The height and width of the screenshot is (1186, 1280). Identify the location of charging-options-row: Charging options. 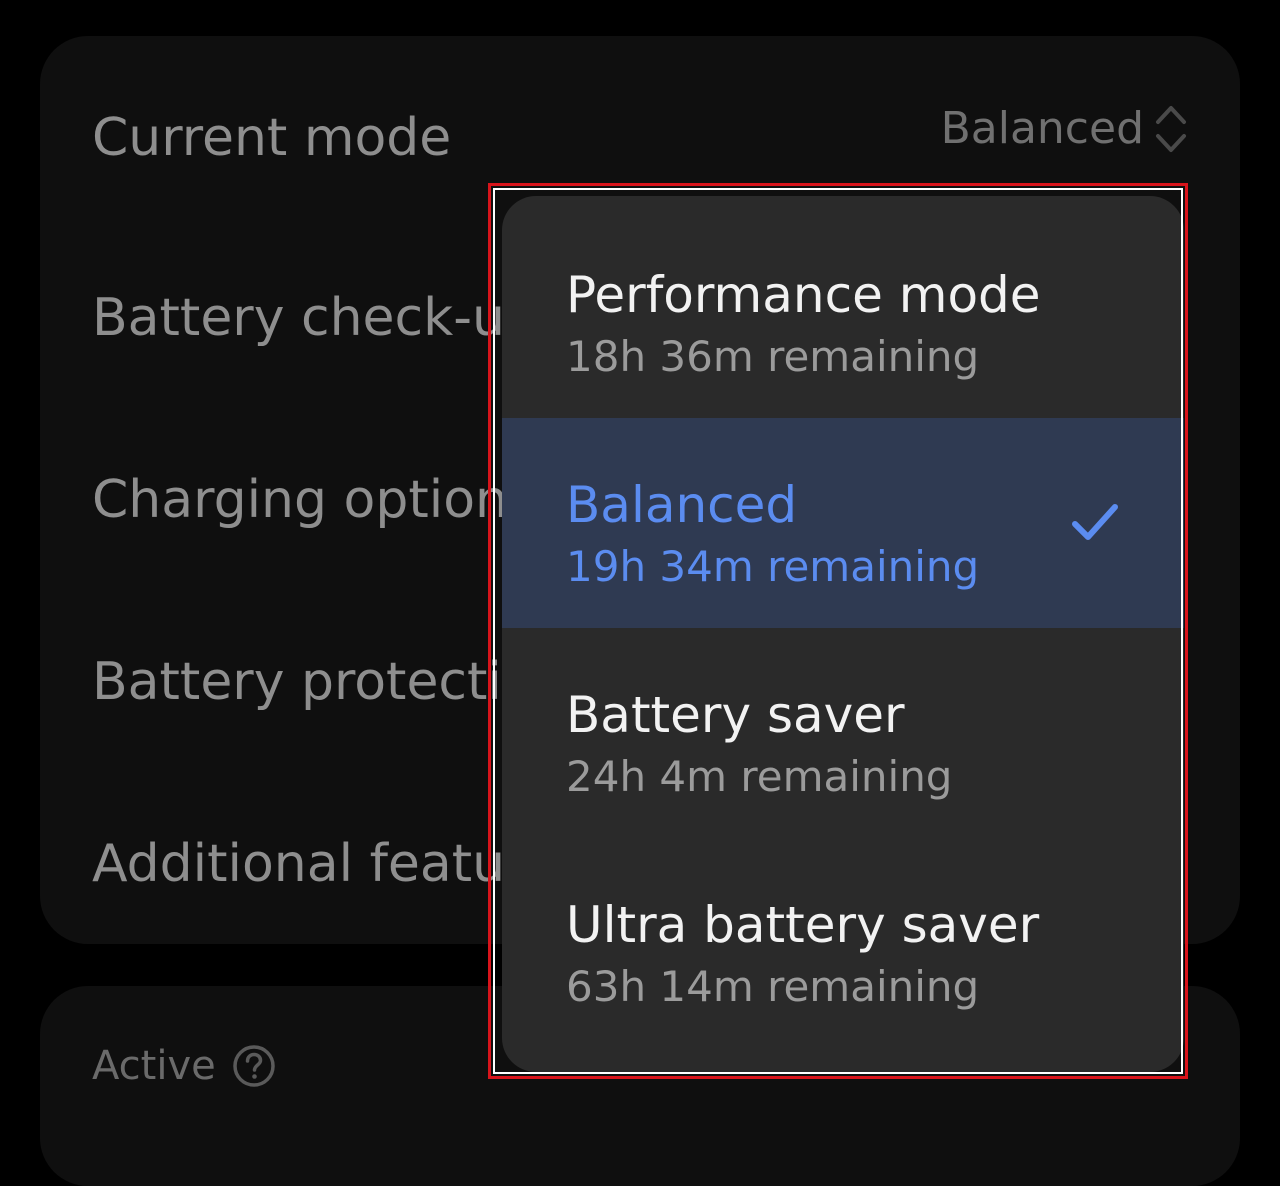
(313, 500).